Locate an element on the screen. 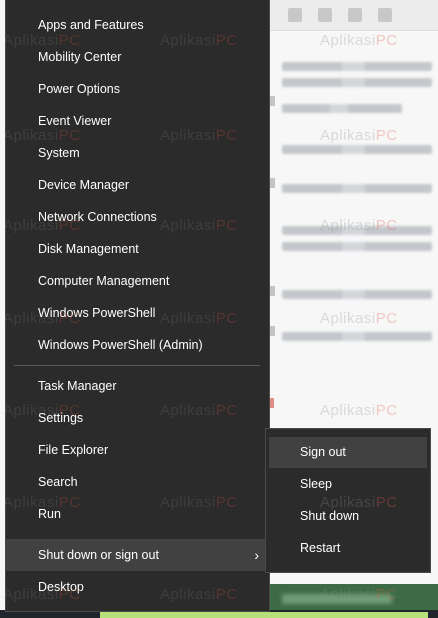 The width and height of the screenshot is (438, 618). menu-item-disk-management: Disk Management is located at coordinates (137, 249).